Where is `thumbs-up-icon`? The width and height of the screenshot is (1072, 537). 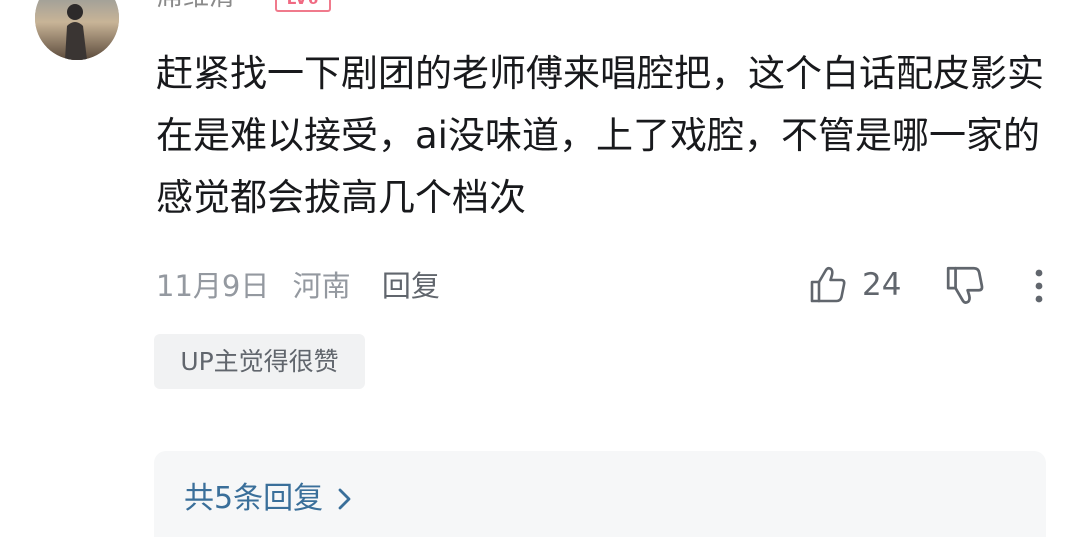
thumbs-up-icon is located at coordinates (828, 284).